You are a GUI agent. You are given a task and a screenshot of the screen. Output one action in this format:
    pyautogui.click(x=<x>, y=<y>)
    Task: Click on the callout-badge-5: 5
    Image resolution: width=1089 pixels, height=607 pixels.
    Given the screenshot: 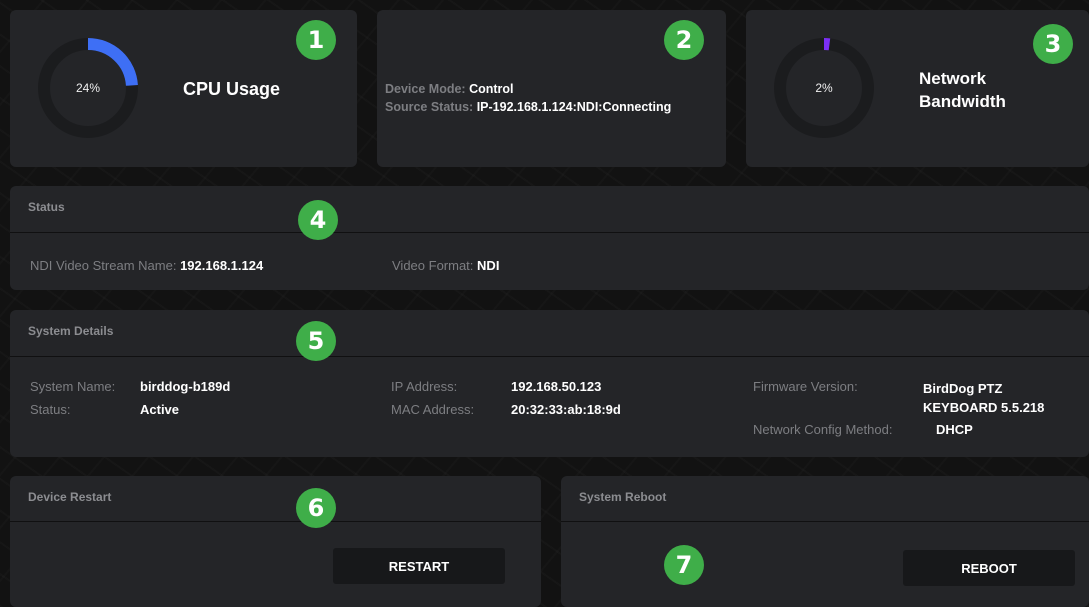 What is the action you would take?
    pyautogui.click(x=316, y=341)
    